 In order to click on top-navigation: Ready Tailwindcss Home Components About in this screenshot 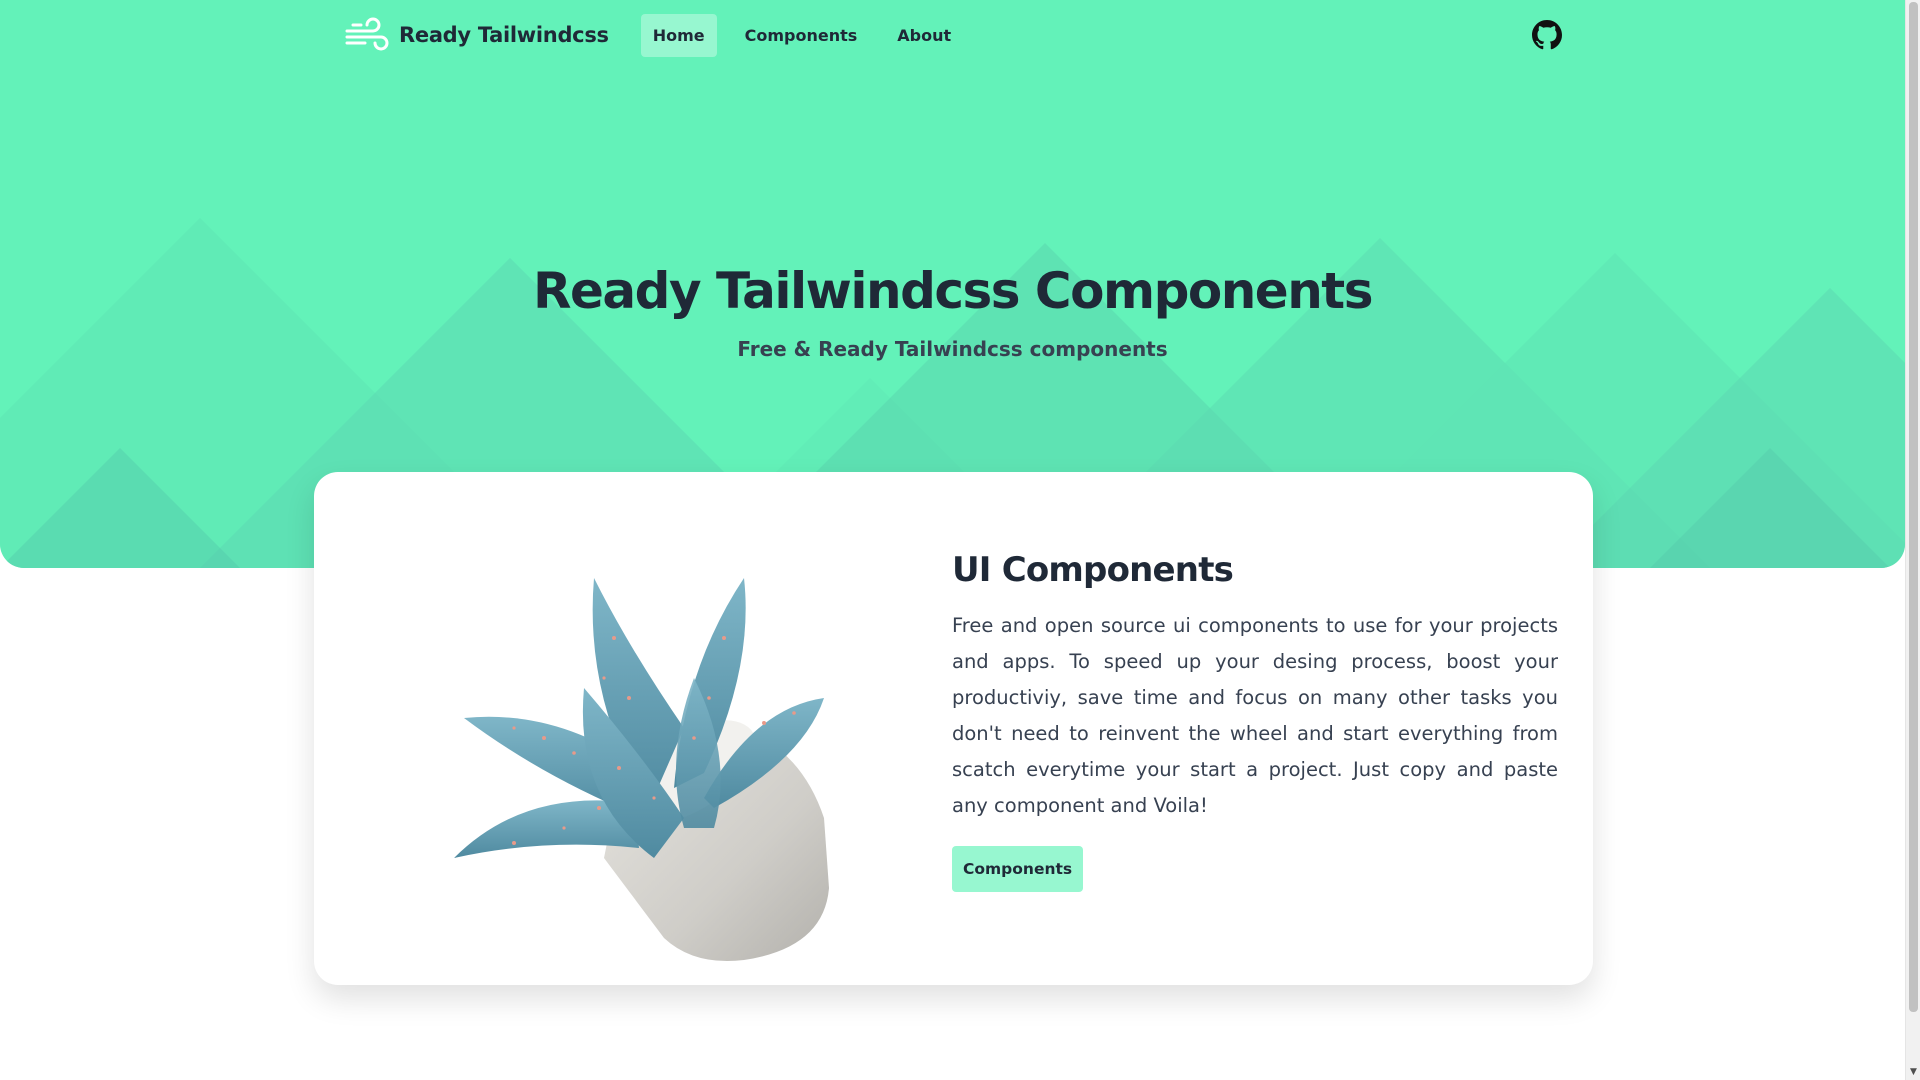, I will do `click(662, 35)`.